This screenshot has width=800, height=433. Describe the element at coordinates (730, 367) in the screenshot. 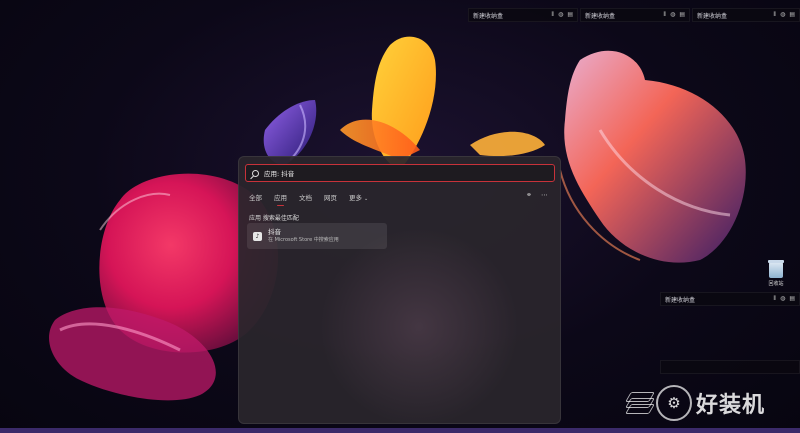

I see `fence-widget-empty` at that location.